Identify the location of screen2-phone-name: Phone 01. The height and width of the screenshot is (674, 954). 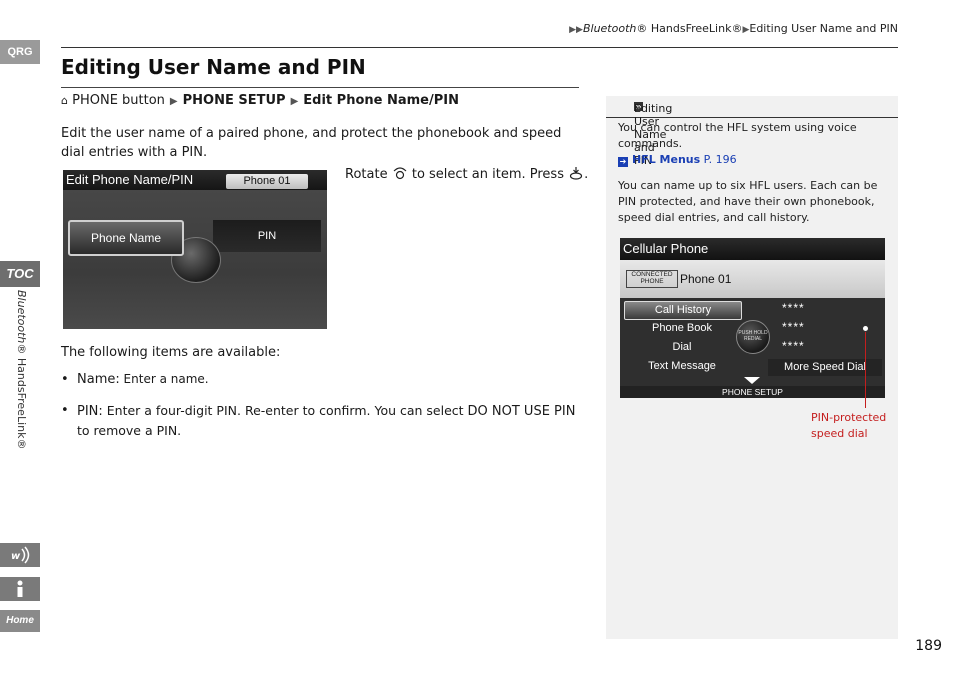
(706, 279).